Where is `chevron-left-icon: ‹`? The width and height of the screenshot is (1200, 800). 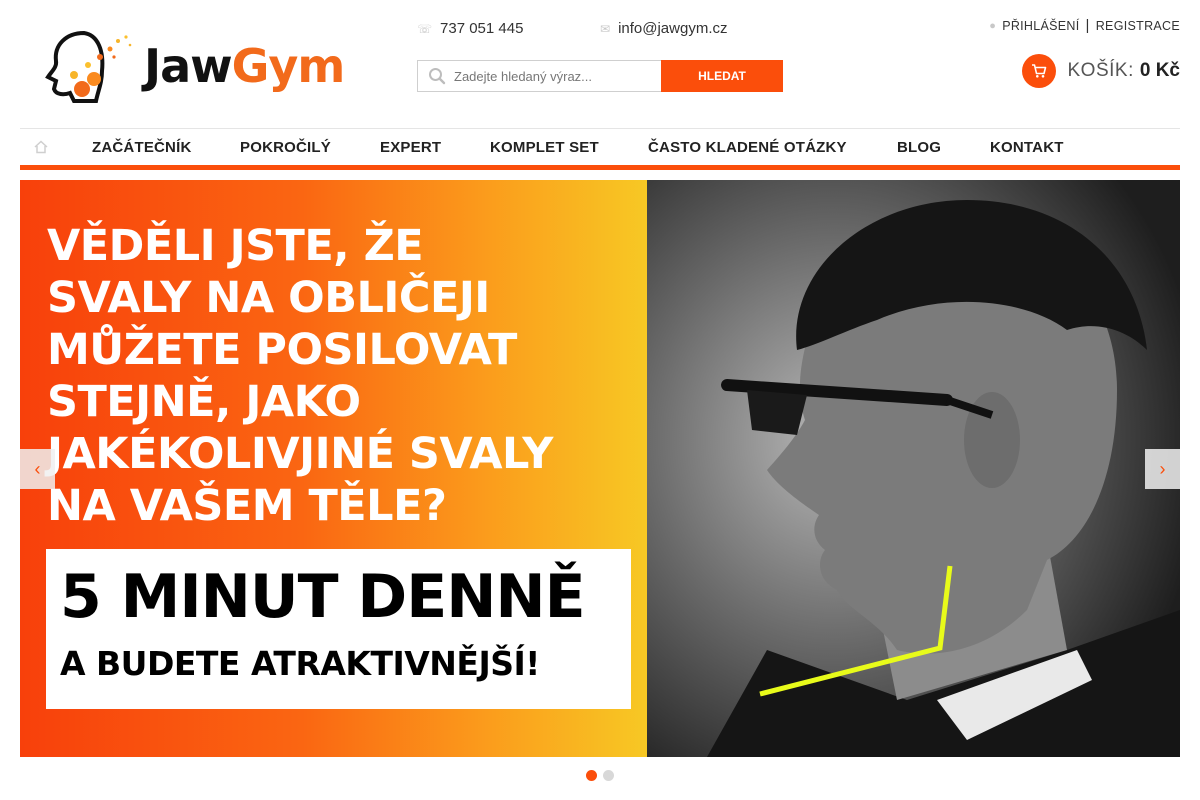 chevron-left-icon: ‹ is located at coordinates (37, 468).